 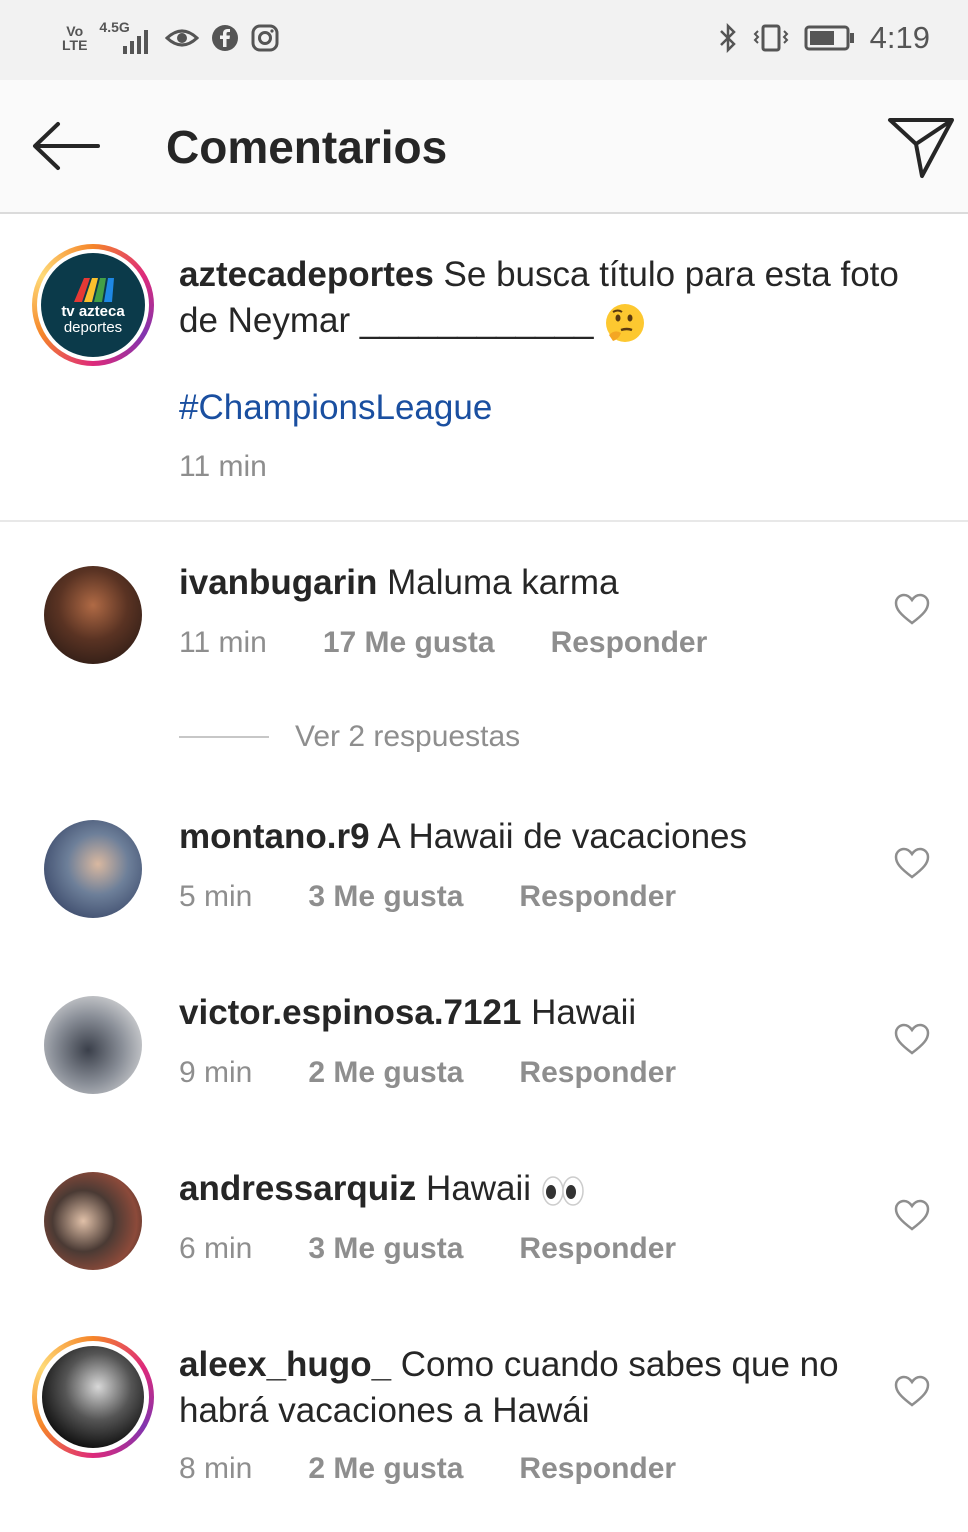 What do you see at coordinates (307, 147) in the screenshot?
I see `page-title: Comentarios` at bounding box center [307, 147].